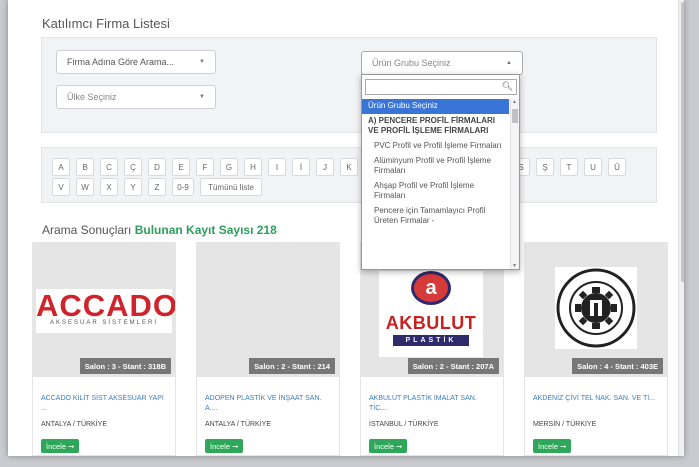  I want to click on letter-filter-button: E, so click(181, 167).